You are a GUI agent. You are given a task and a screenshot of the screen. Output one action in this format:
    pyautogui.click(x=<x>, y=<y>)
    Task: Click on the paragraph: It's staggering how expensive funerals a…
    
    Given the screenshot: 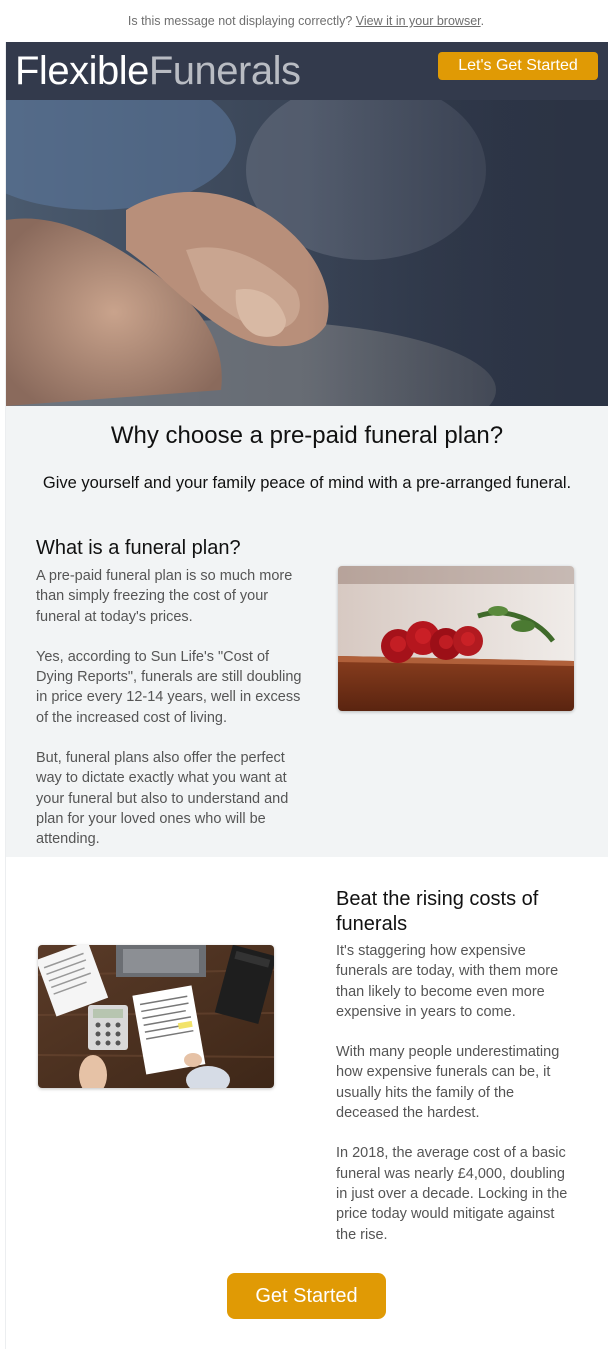 What is the action you would take?
    pyautogui.click(x=447, y=981)
    